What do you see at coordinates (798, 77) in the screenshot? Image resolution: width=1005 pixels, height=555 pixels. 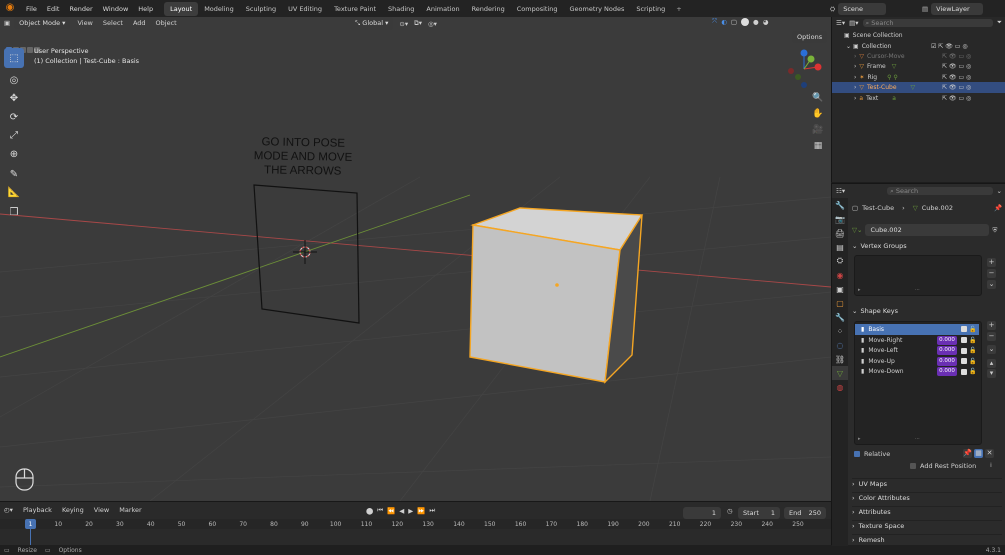 I see `gizmo-neg-y-icon` at bounding box center [798, 77].